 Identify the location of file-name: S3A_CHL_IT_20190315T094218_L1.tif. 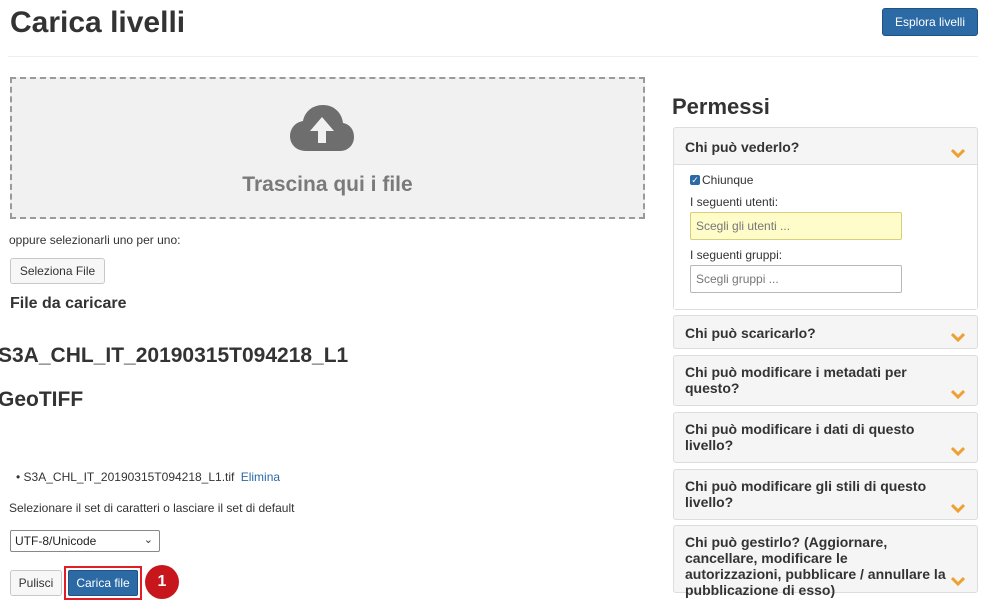
(129, 477).